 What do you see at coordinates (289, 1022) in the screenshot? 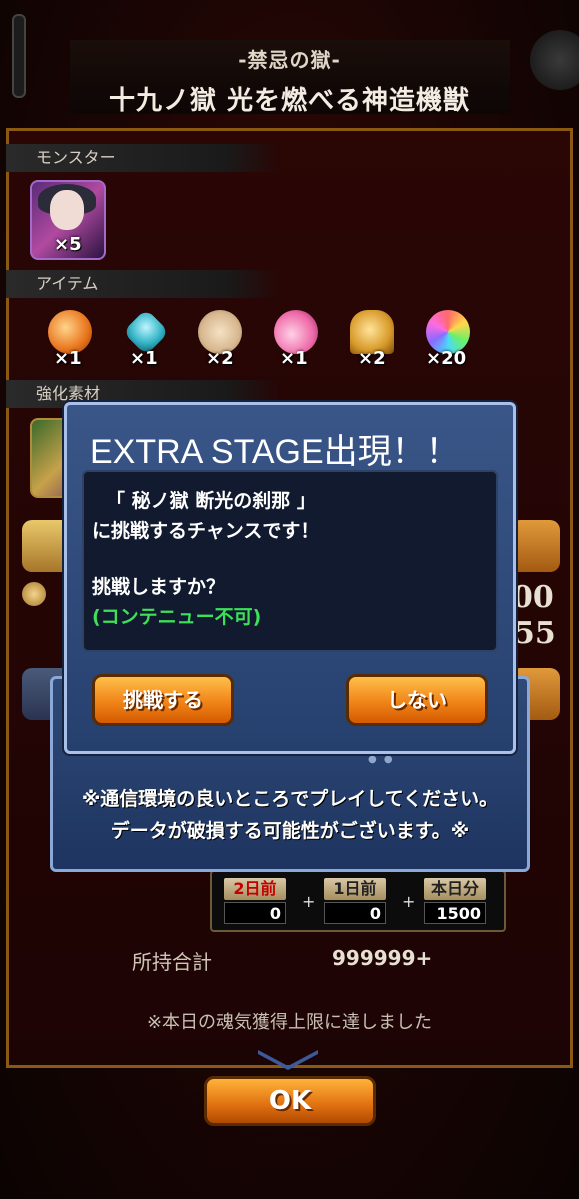
I see `limit-note: ※本日の魂気獲得上限に達しました` at bounding box center [289, 1022].